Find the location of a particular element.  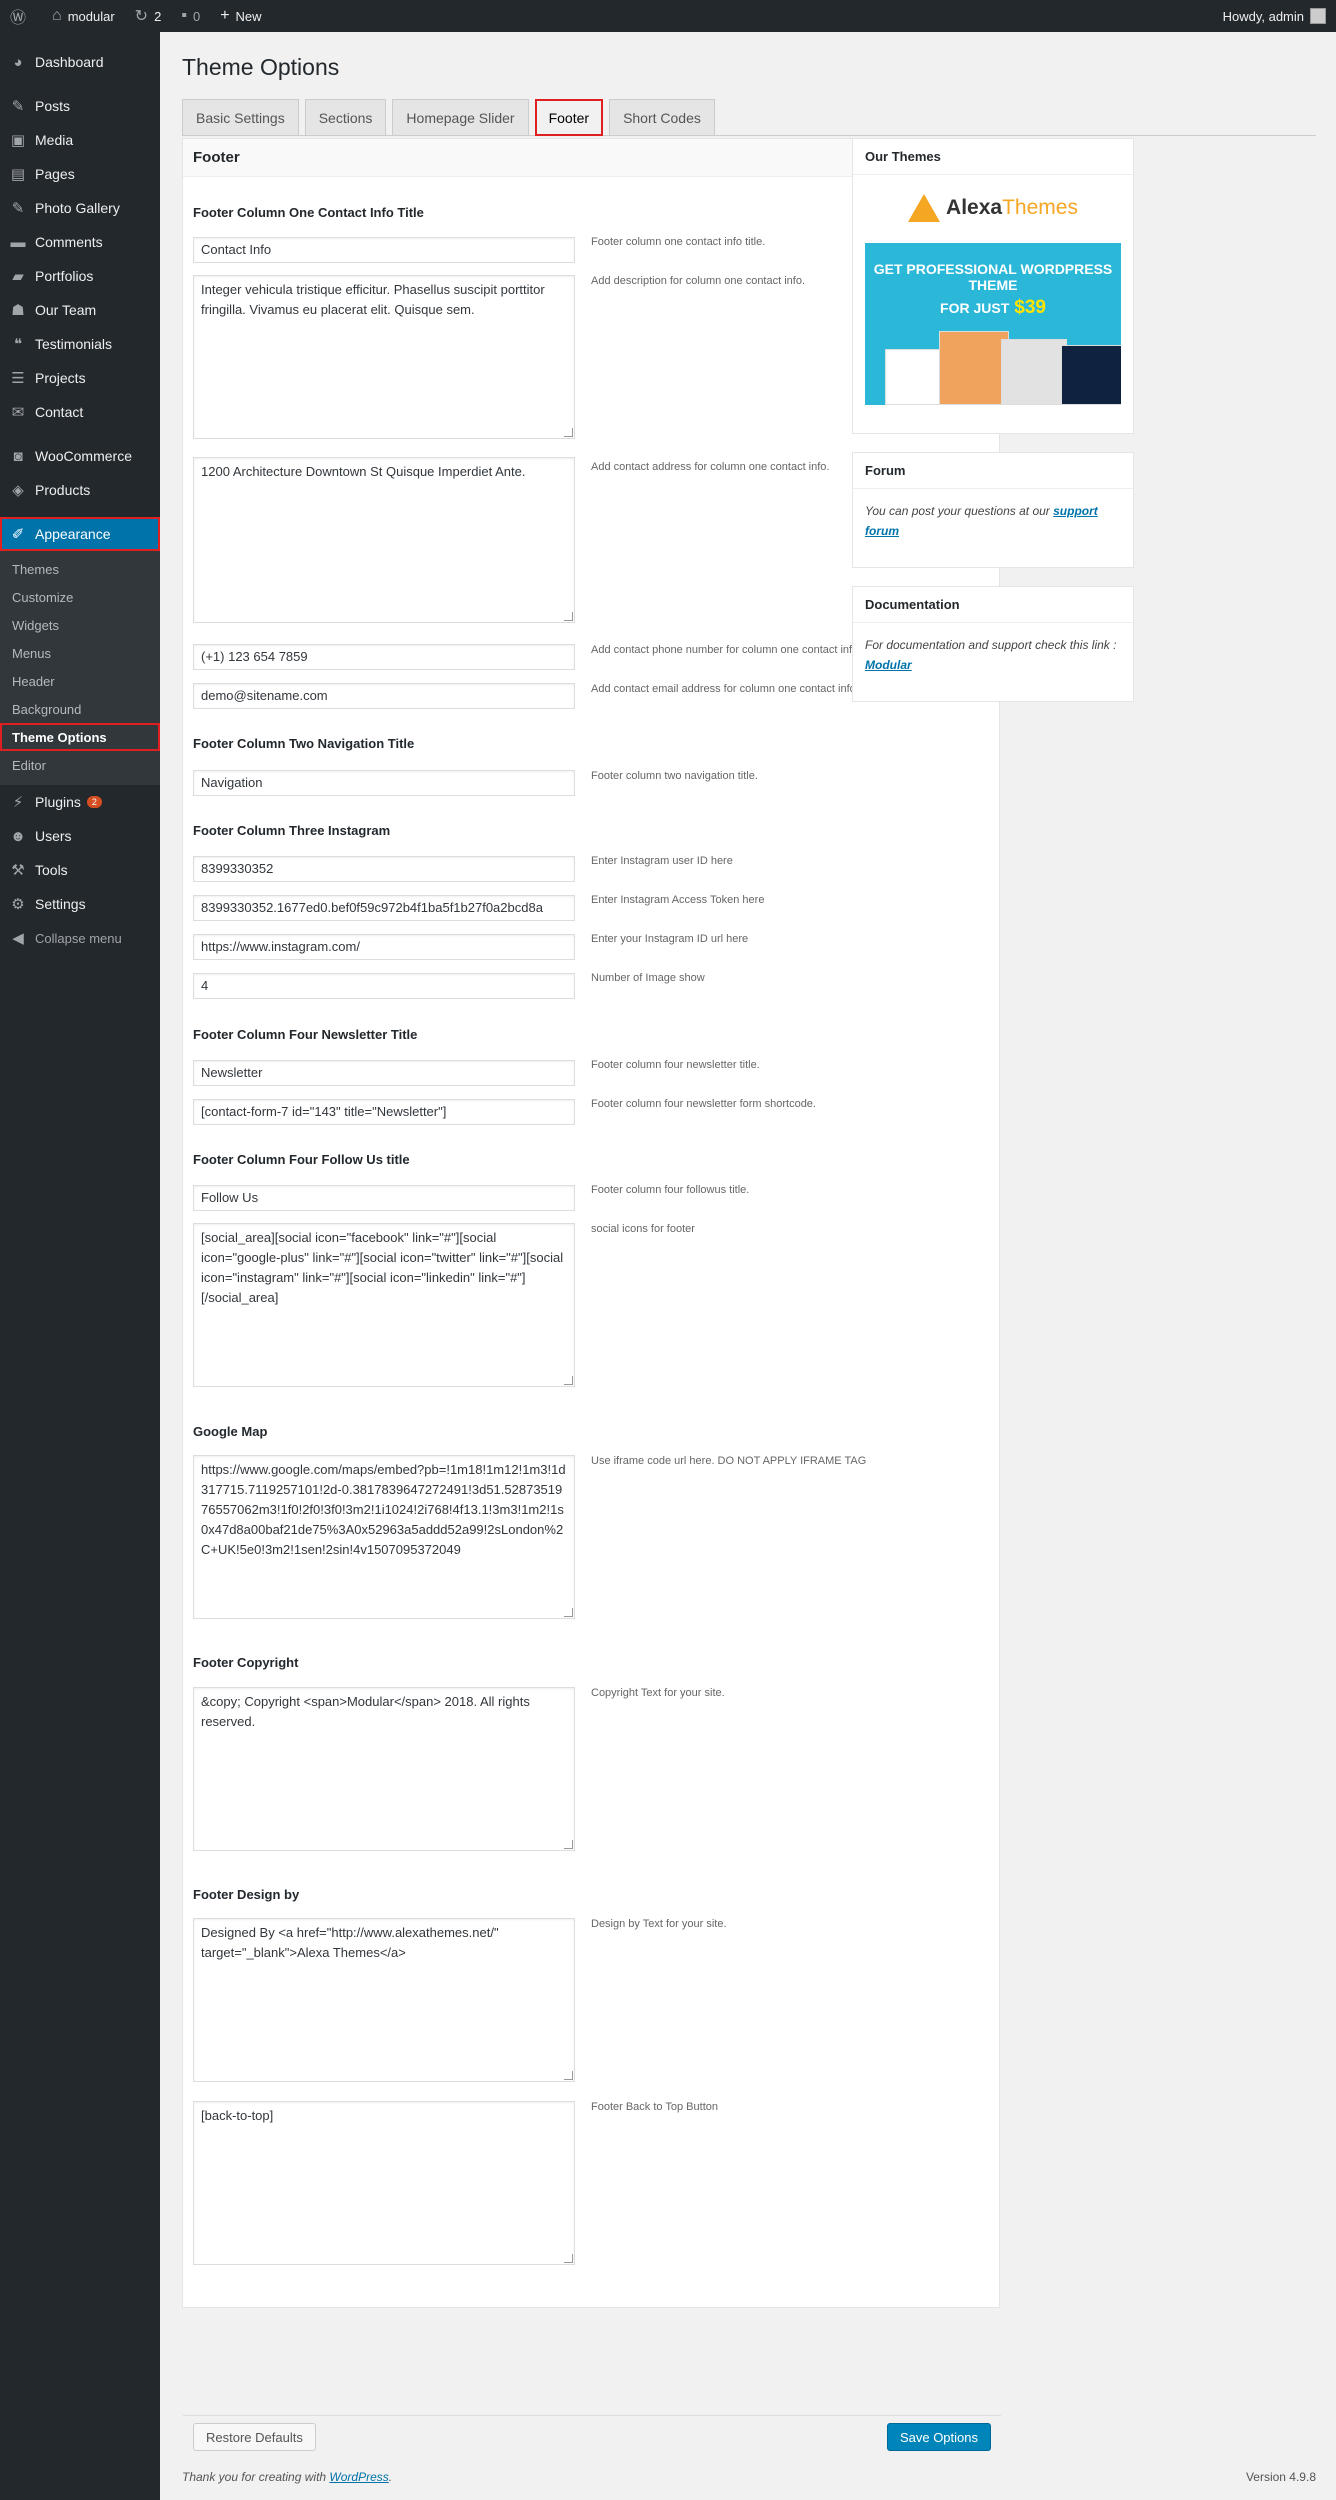

site-name-link: ⌂ modular is located at coordinates (83, 16).